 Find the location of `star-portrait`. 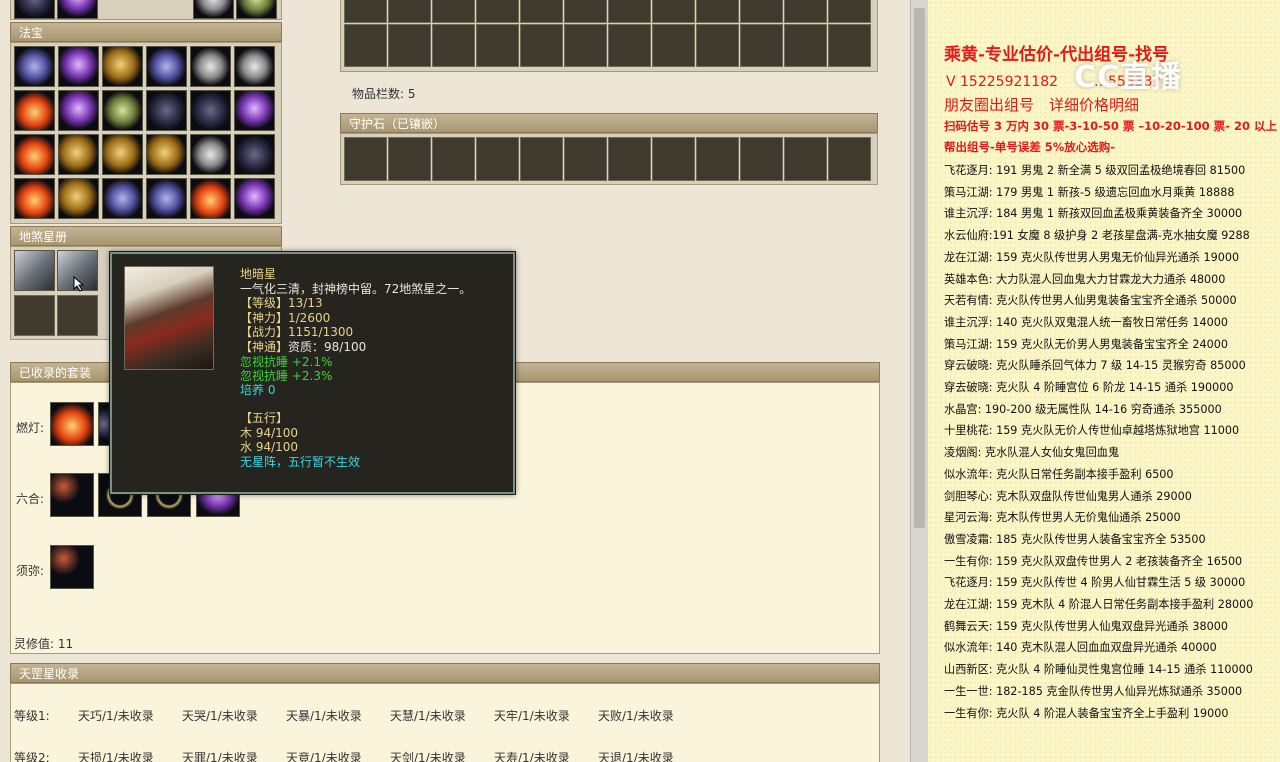

star-portrait is located at coordinates (169, 318).